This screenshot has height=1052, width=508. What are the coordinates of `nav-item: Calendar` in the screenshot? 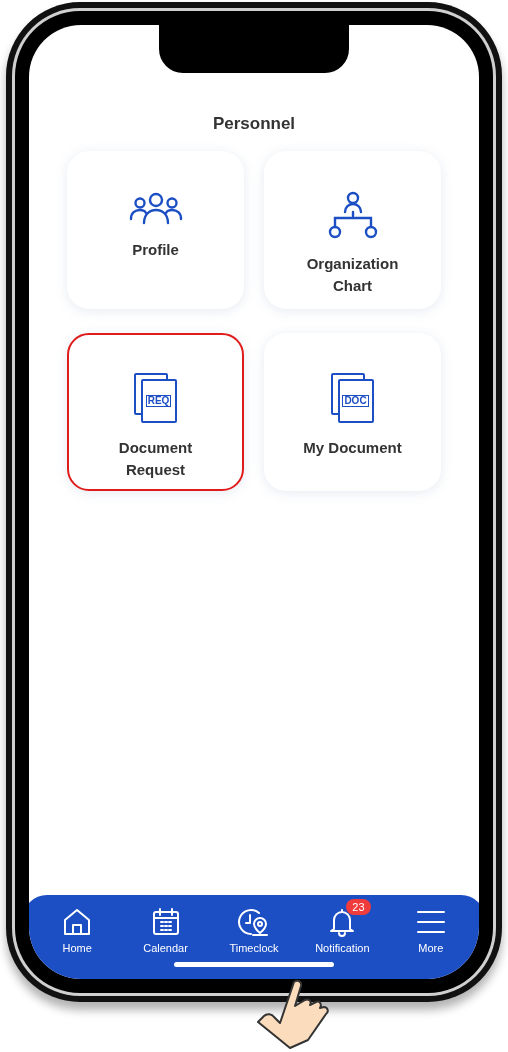 It's located at (165, 926).